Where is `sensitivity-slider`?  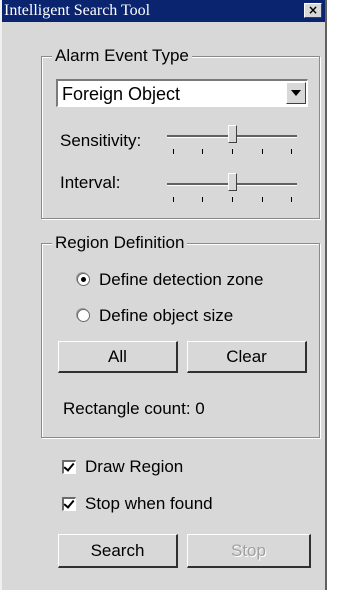
sensitivity-slider is located at coordinates (233, 140).